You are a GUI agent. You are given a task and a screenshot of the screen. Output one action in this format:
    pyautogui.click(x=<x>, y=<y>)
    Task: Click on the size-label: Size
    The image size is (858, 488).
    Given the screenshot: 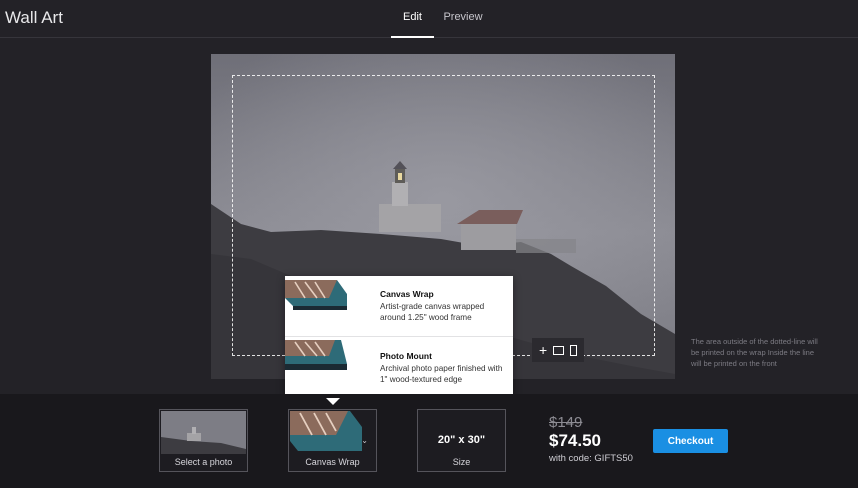 What is the action you would take?
    pyautogui.click(x=461, y=462)
    